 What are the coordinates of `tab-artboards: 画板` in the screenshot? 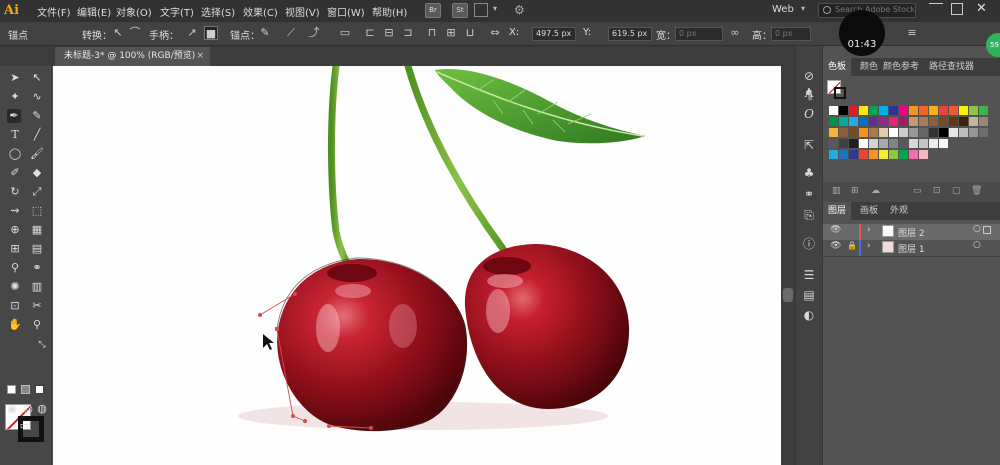 It's located at (869, 211).